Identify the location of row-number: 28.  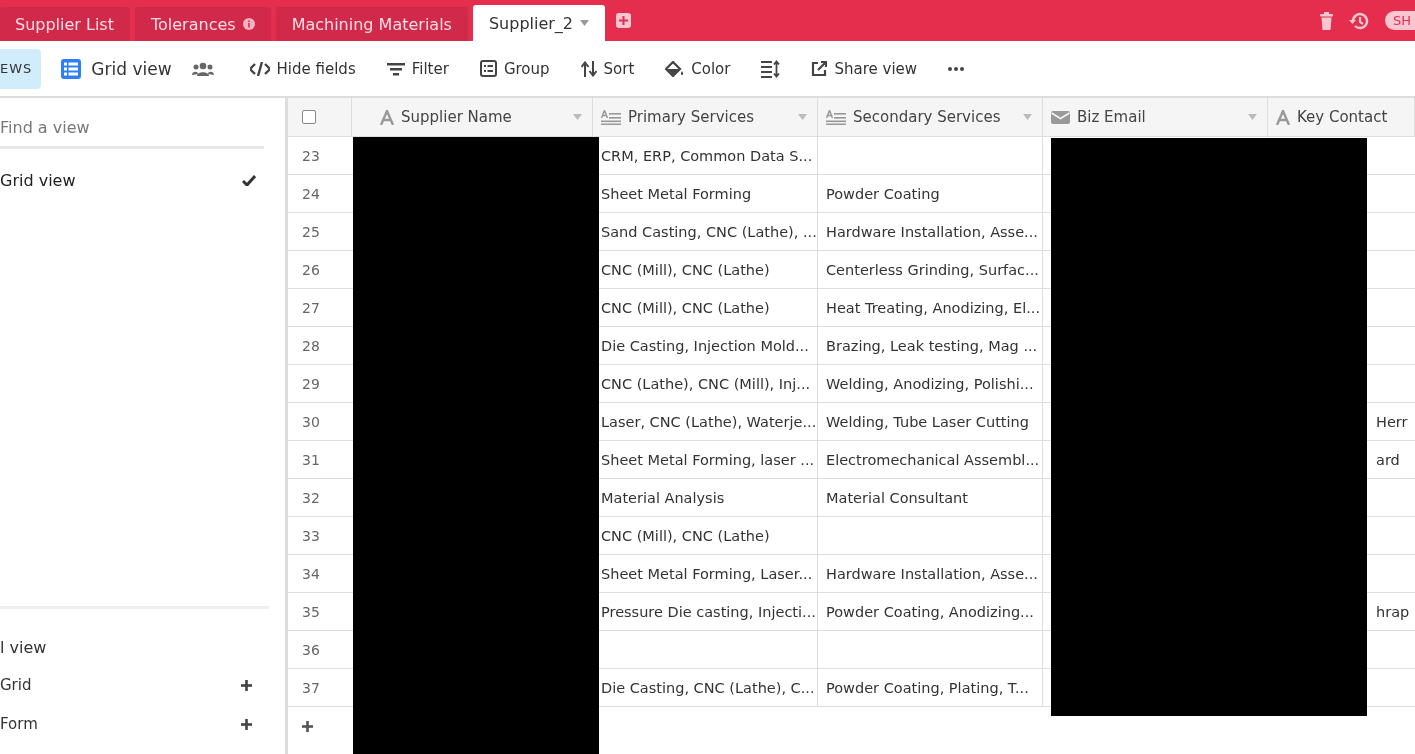
(311, 346).